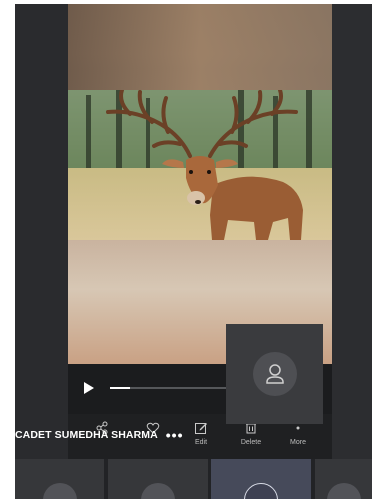 The height and width of the screenshot is (499, 387). I want to click on seek-progress, so click(120, 388).